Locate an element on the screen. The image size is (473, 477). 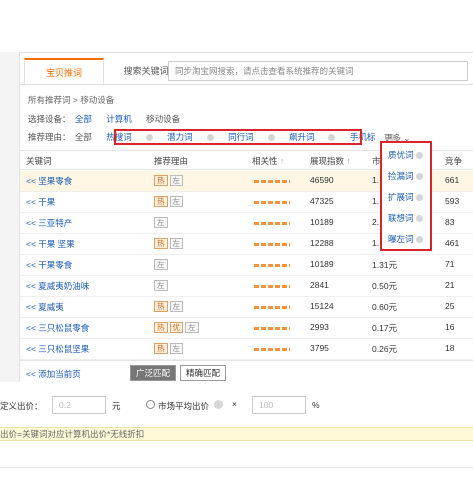
dropdown-item-associate: 联想词 is located at coordinates (405, 218).